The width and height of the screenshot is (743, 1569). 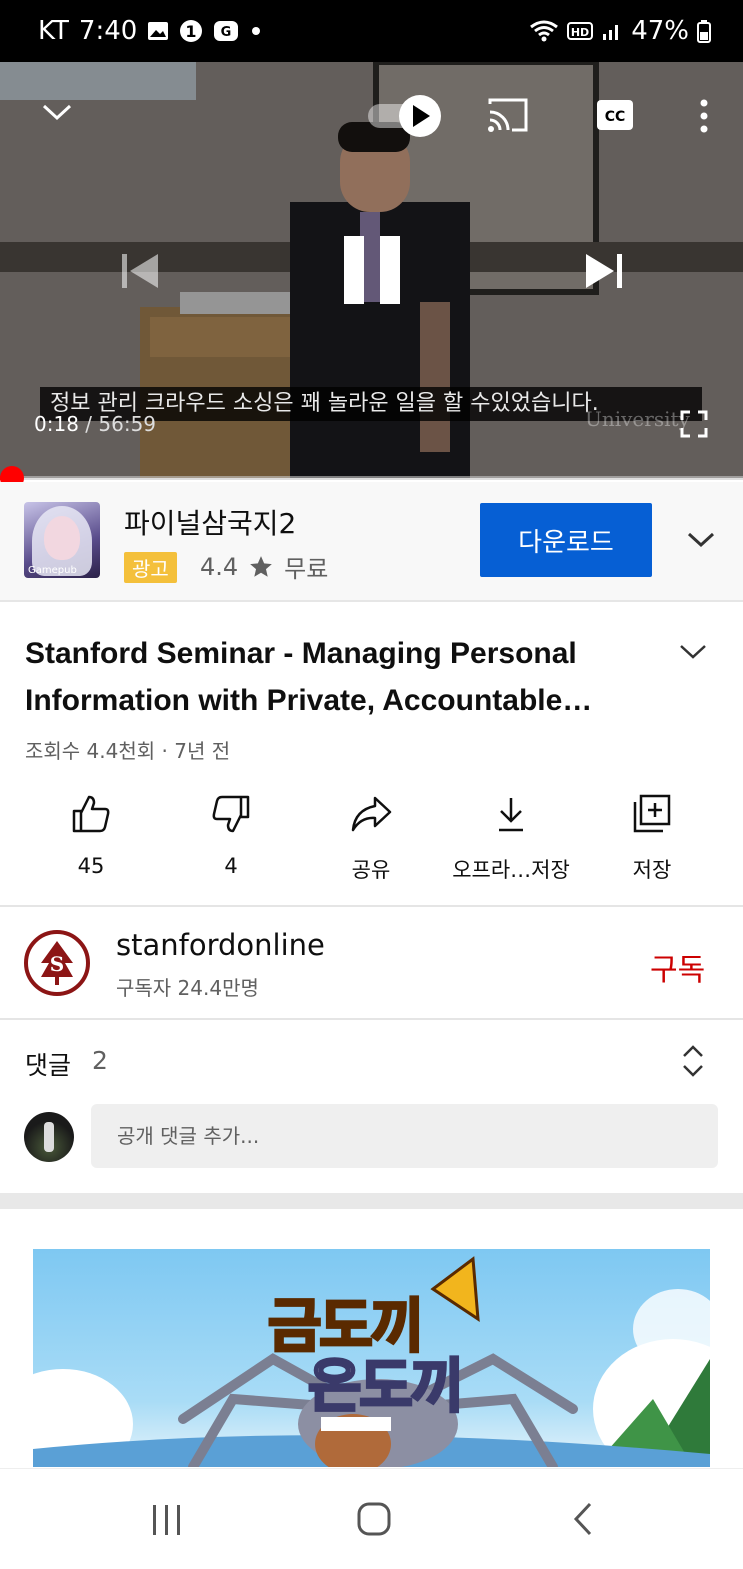 I want to click on ad-rating: 4.4, so click(x=219, y=566).